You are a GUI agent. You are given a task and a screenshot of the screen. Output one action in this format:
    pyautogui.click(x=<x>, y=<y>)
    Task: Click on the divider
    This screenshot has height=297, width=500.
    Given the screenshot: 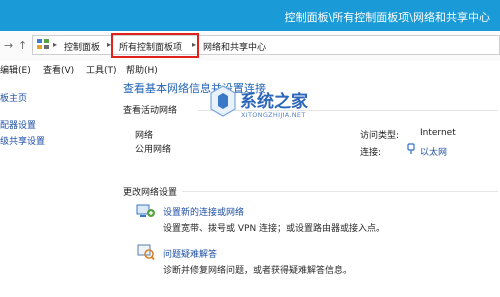 What is the action you would take?
    pyautogui.click(x=340, y=191)
    